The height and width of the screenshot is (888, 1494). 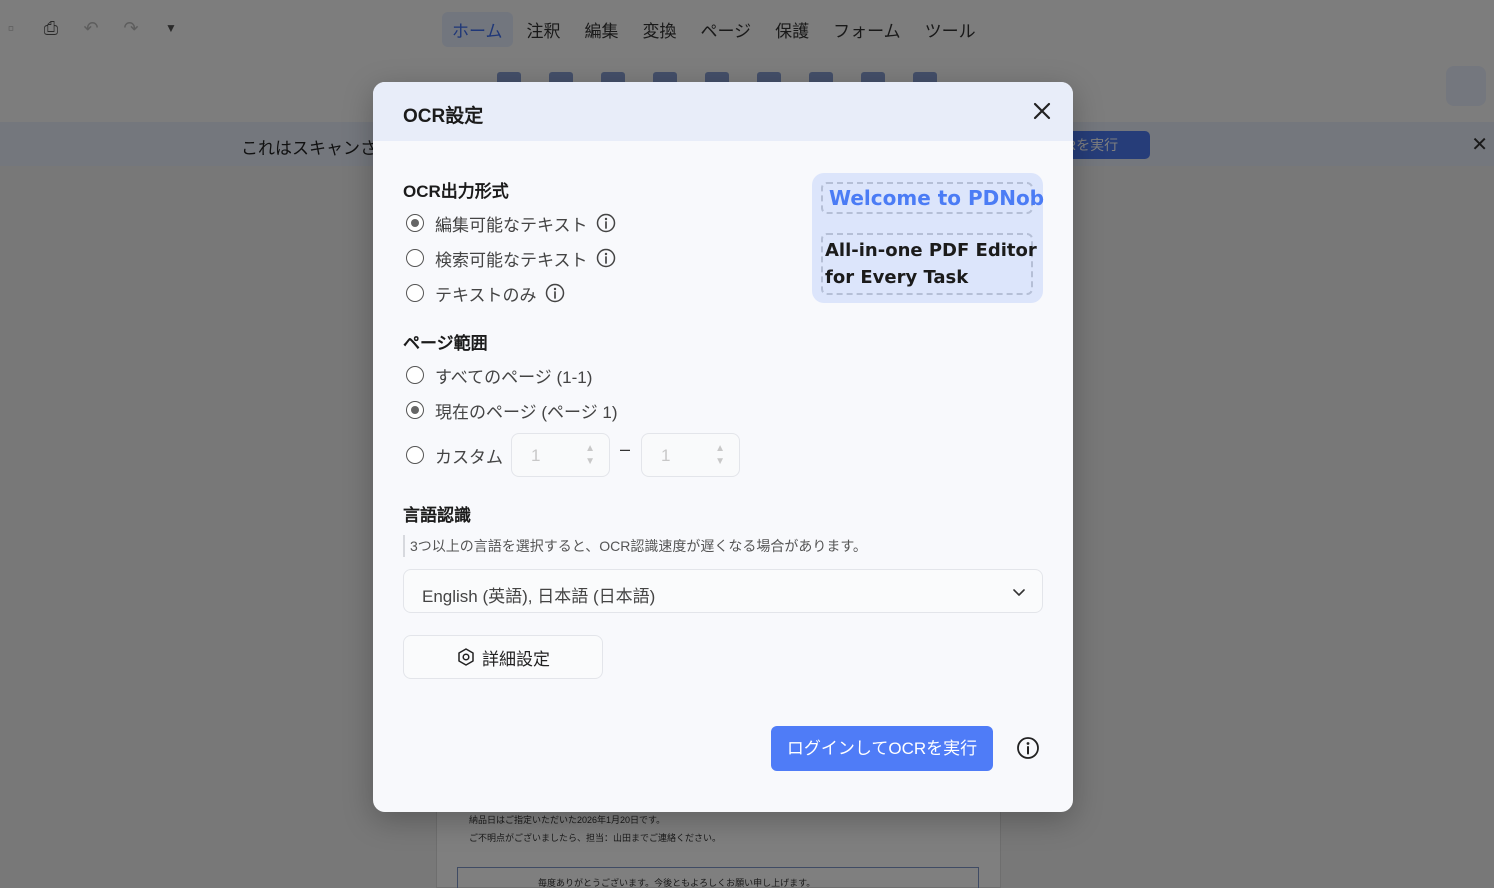 I want to click on radio-current-page: 現在のページ (ページ 1), so click(x=512, y=410).